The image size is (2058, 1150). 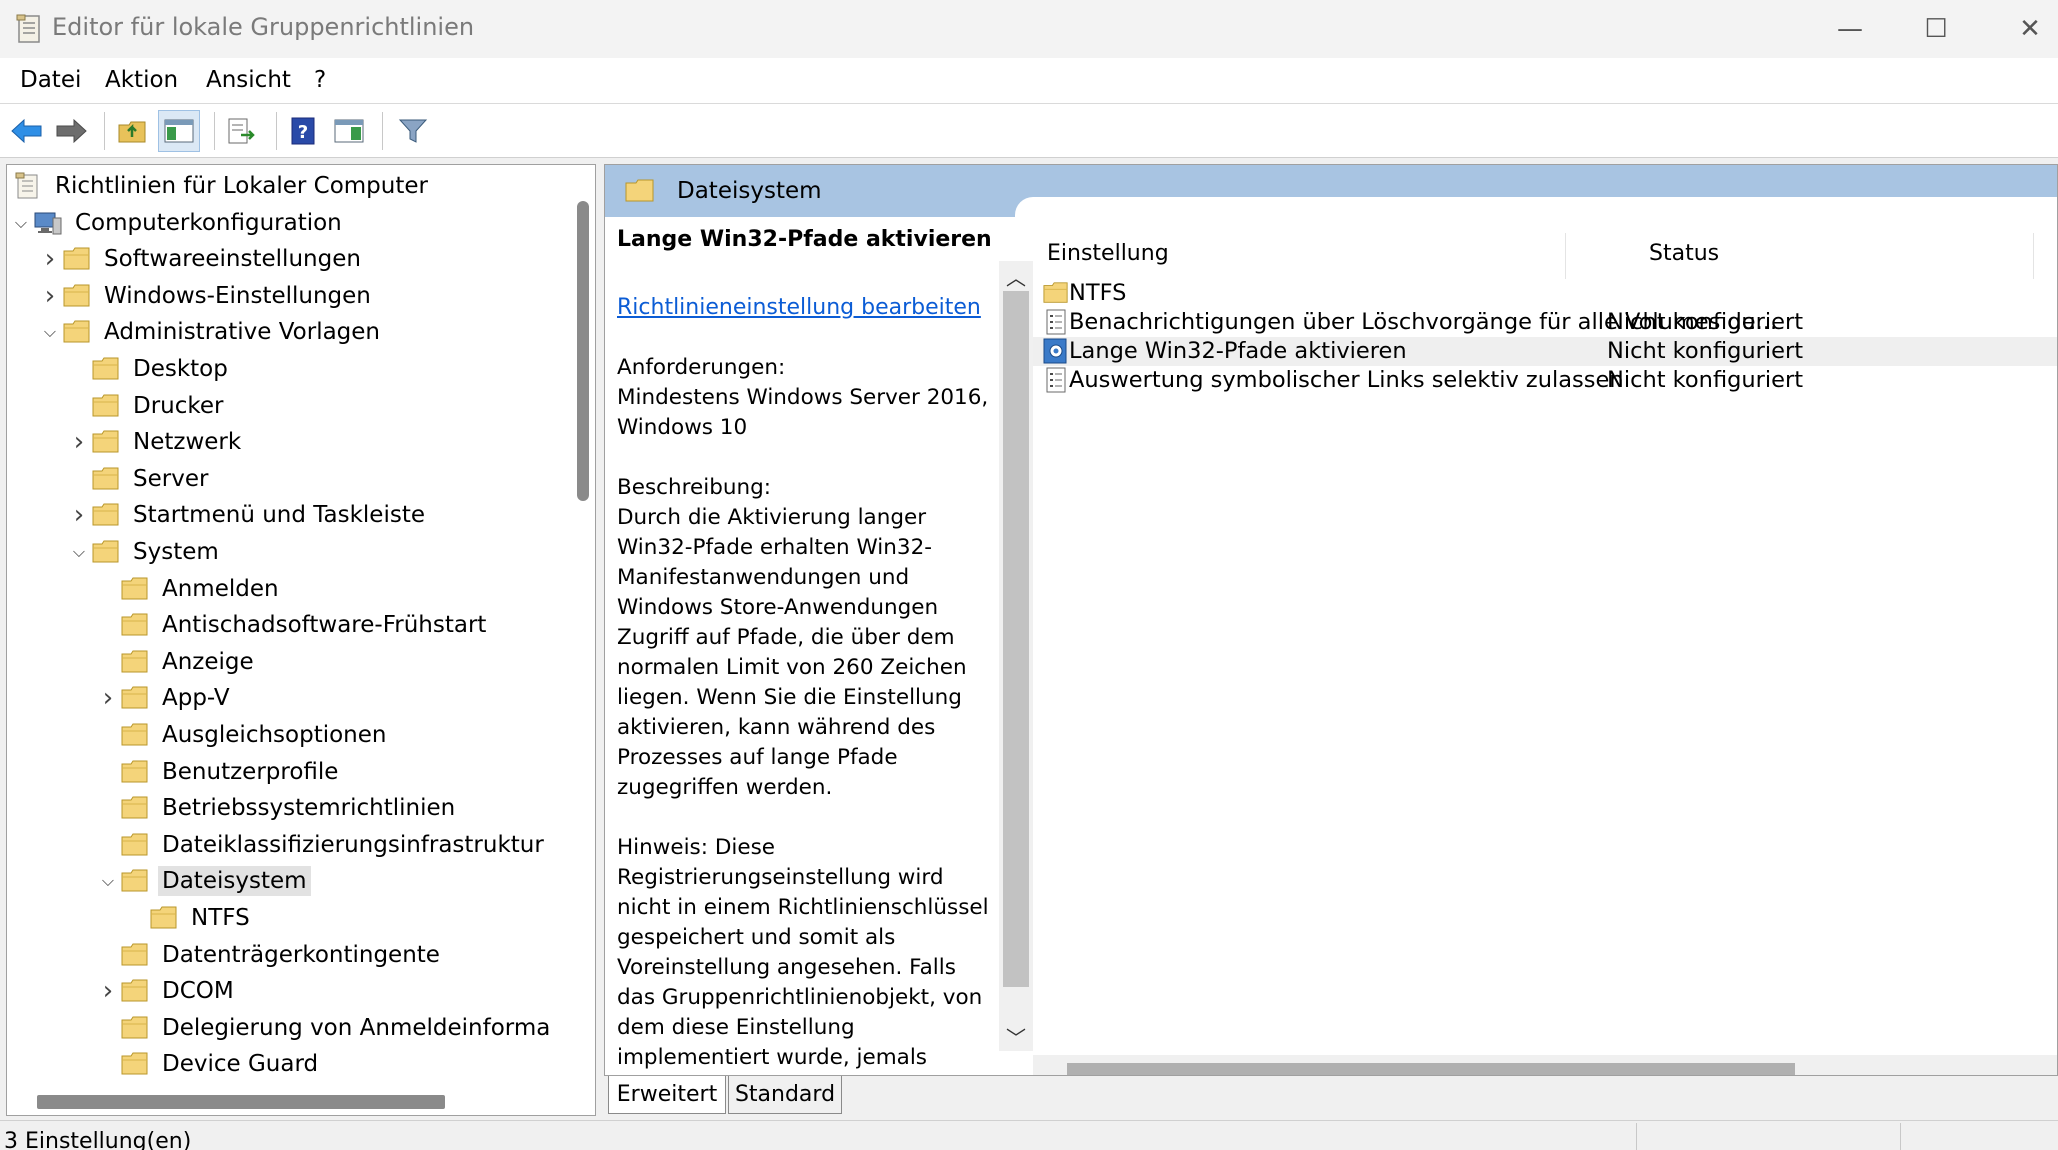 I want to click on tree-item: Datenträgerkontingente, so click(x=270, y=955).